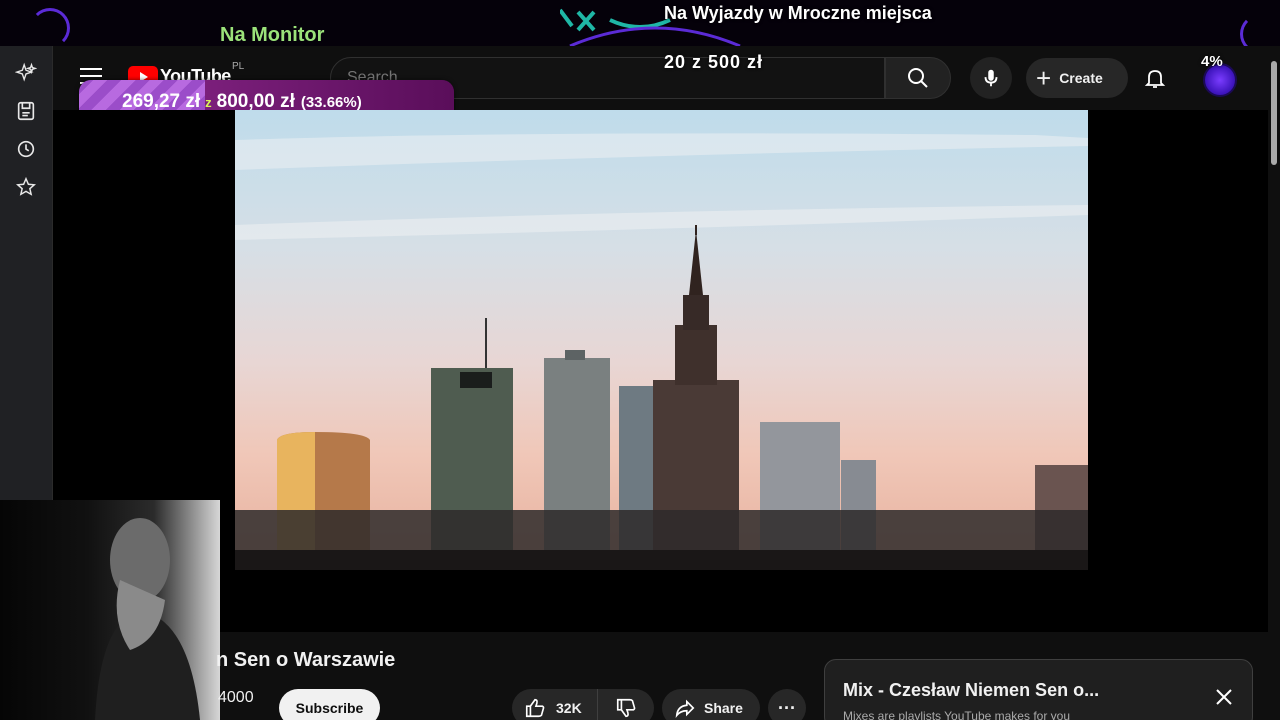 This screenshot has height=720, width=1280. What do you see at coordinates (569, 708) in the screenshot?
I see `like-count: 32K` at bounding box center [569, 708].